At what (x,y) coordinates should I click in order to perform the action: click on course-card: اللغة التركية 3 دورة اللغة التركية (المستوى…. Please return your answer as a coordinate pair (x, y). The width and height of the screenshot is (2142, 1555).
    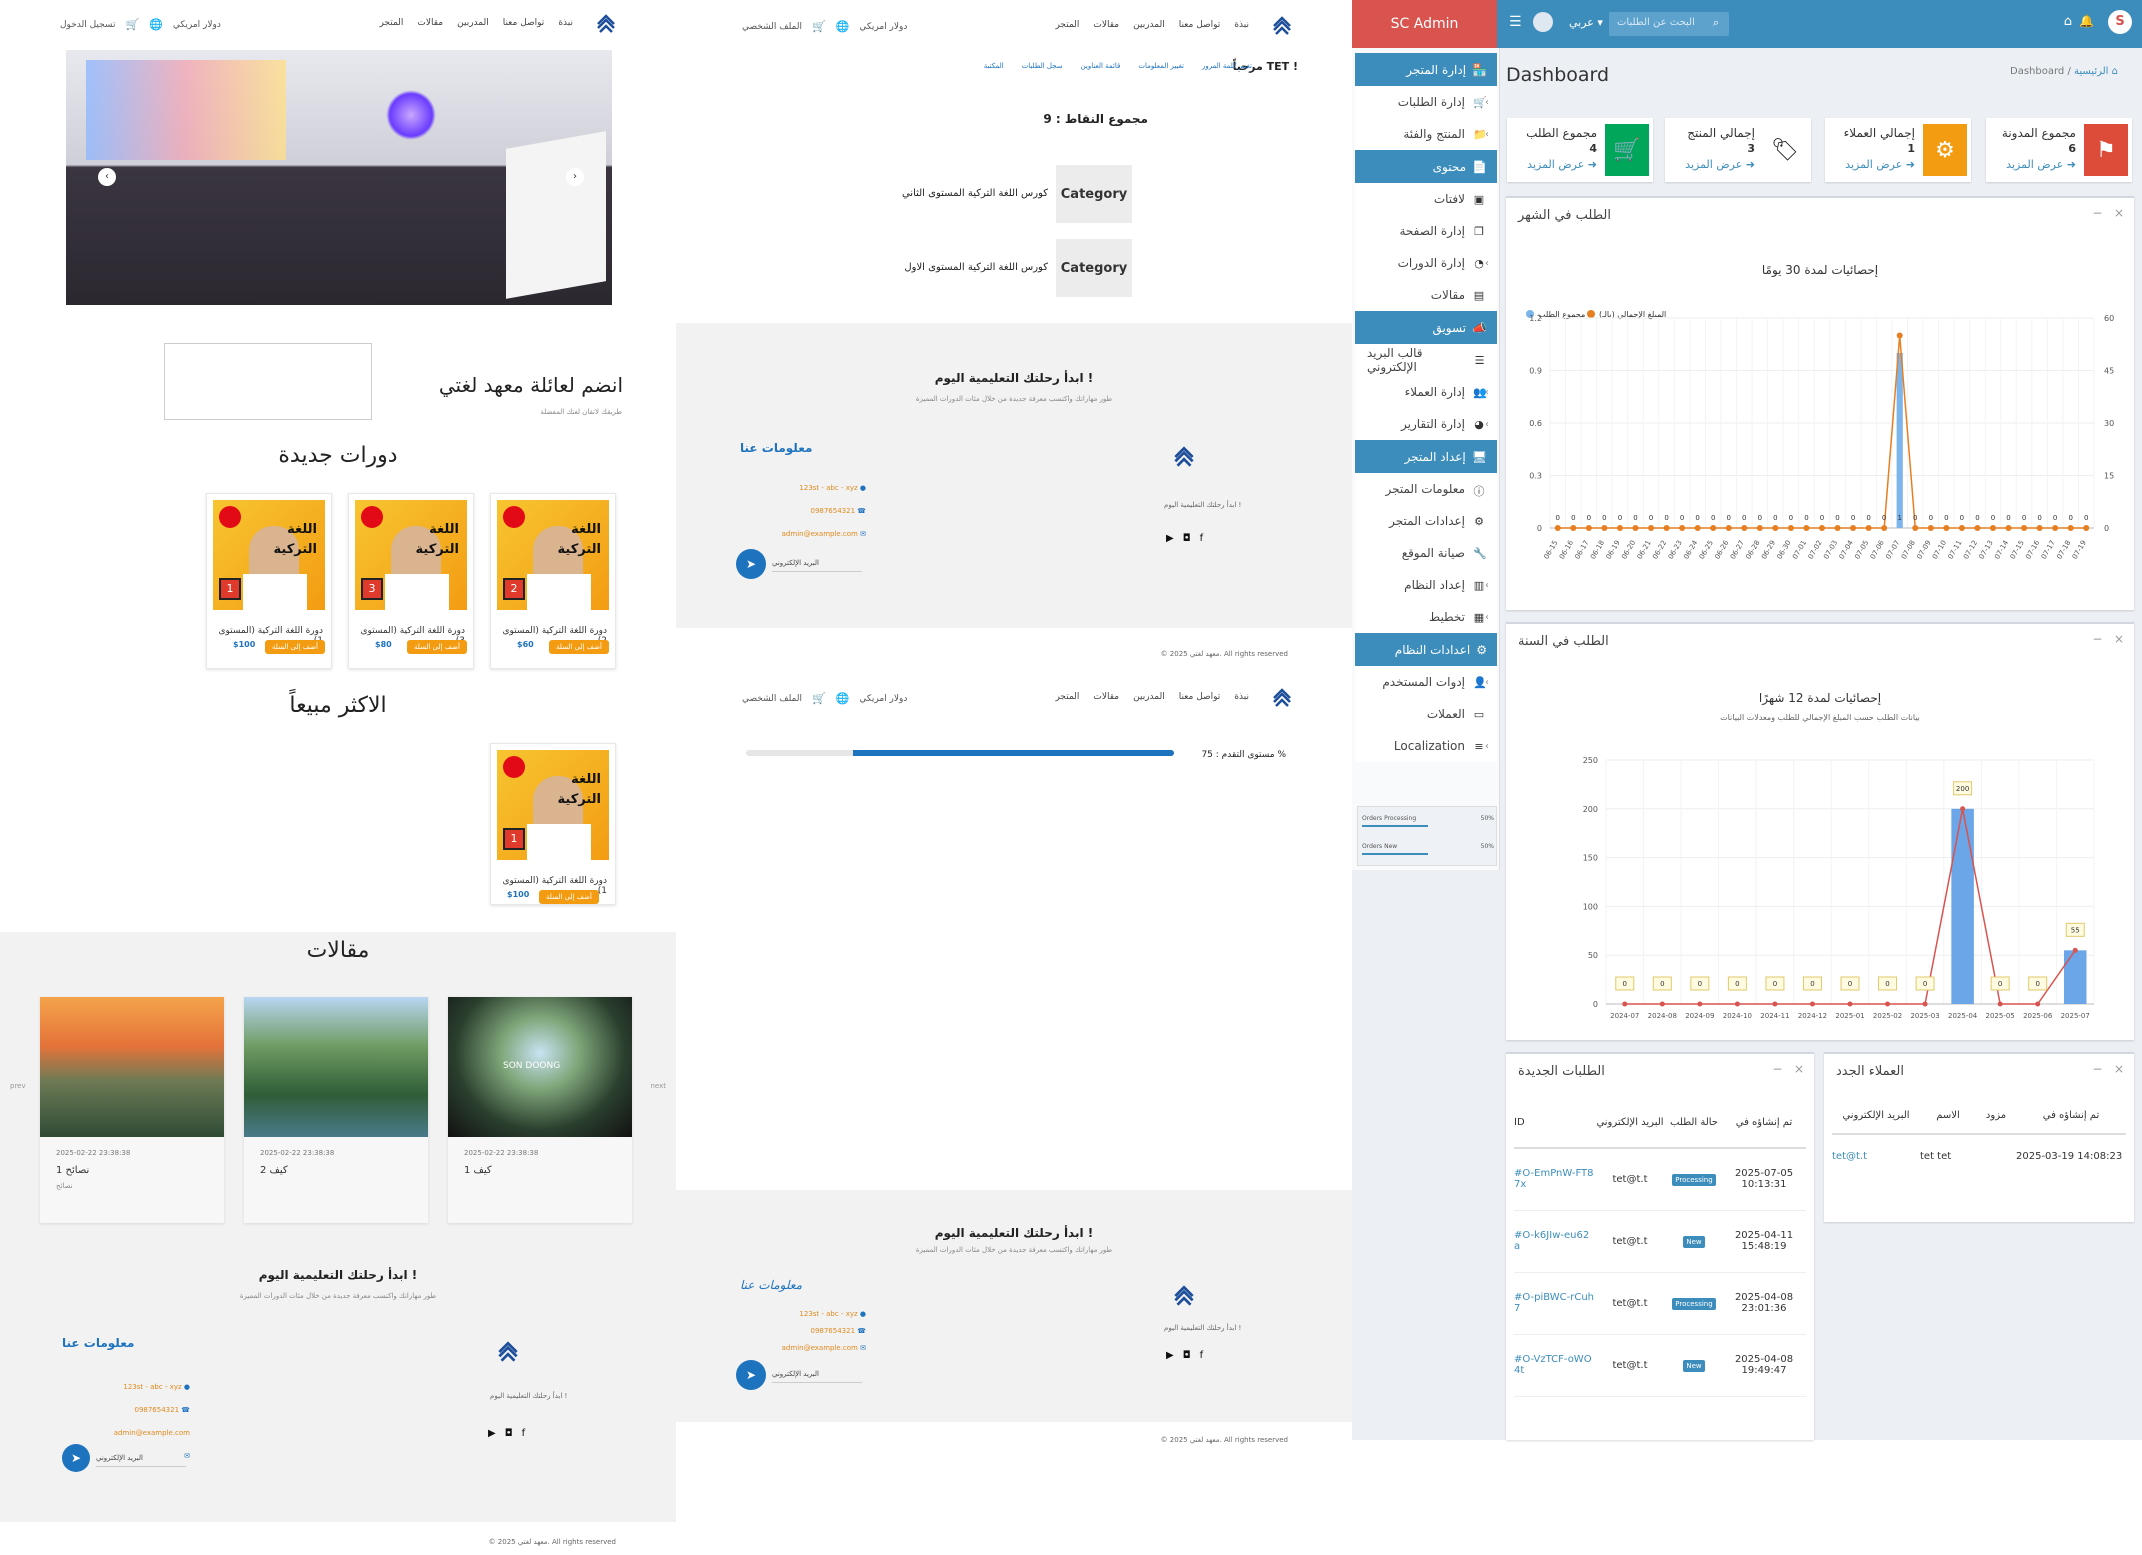
    Looking at the image, I should click on (411, 581).